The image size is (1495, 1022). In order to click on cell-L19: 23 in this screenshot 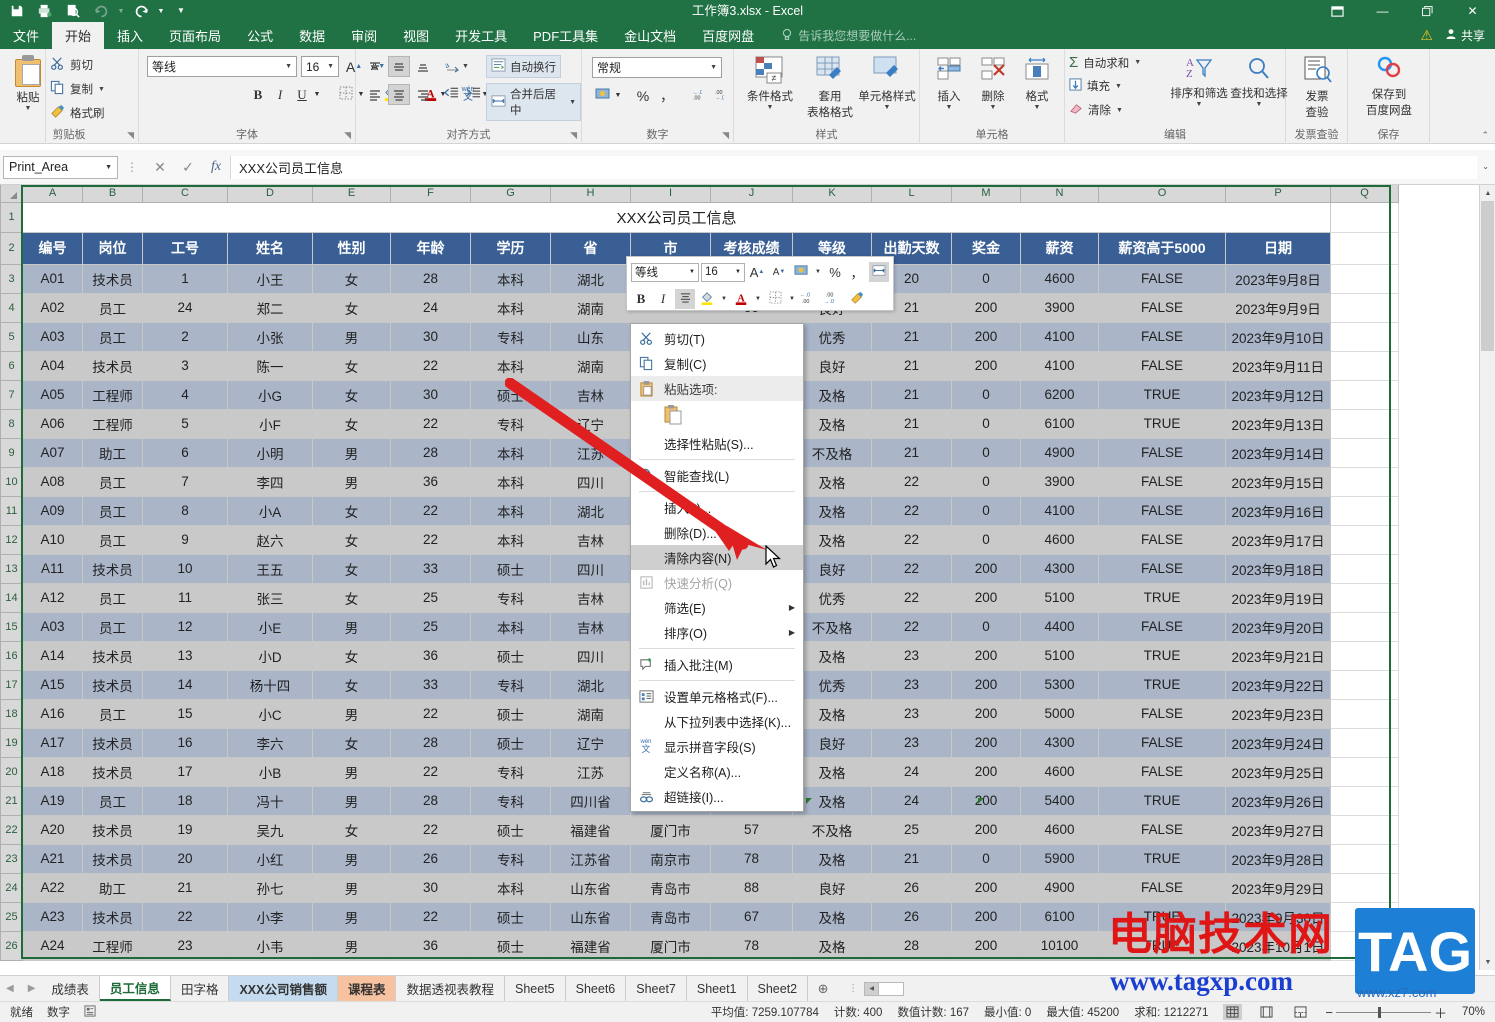, I will do `click(911, 742)`.